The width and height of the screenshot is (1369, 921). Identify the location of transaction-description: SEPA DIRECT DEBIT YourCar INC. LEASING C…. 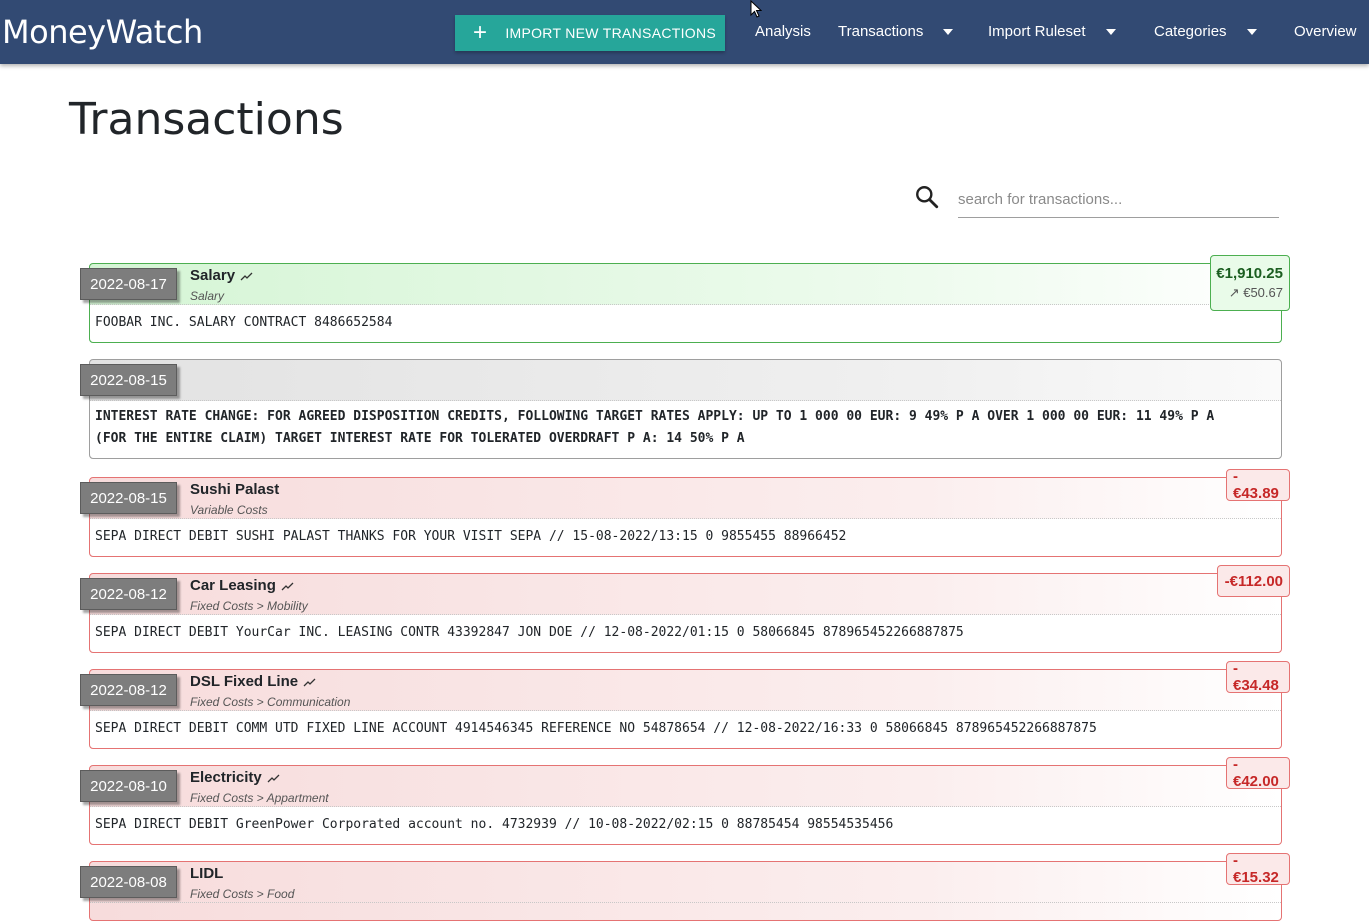
(685, 633).